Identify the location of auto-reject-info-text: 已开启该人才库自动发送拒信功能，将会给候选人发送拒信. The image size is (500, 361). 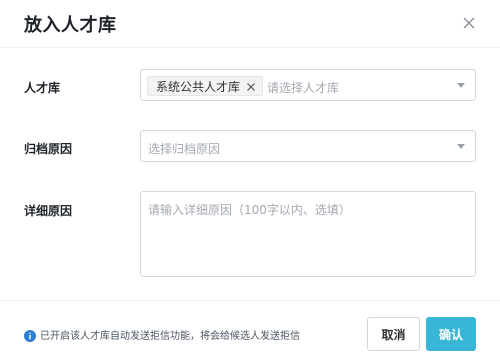
(170, 336).